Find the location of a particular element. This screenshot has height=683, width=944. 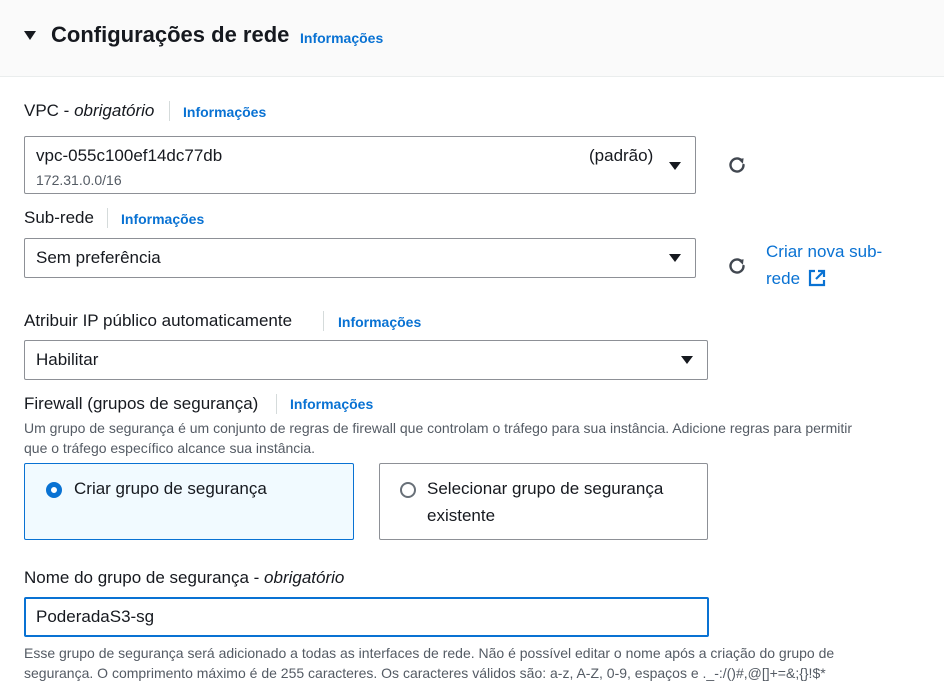

section-info-link: Informações is located at coordinates (341, 38).